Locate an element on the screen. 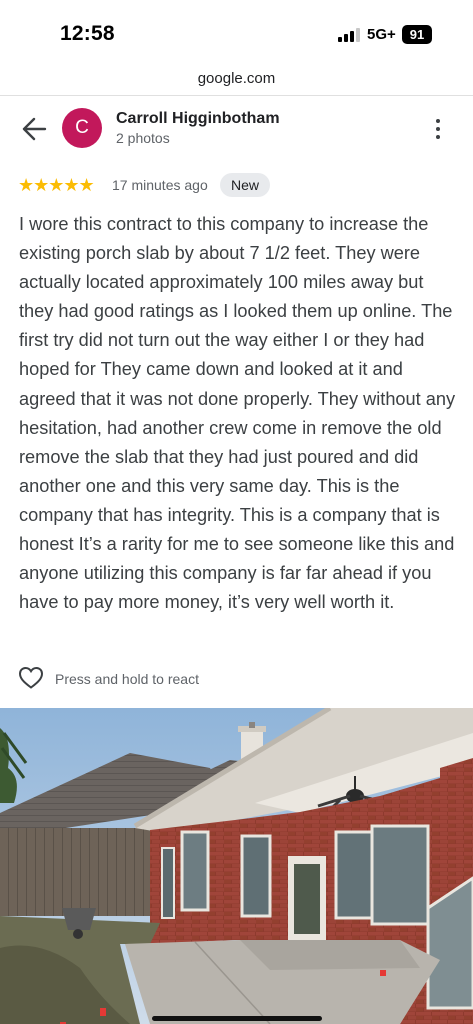  status-time: 12:58 is located at coordinates (87, 33).